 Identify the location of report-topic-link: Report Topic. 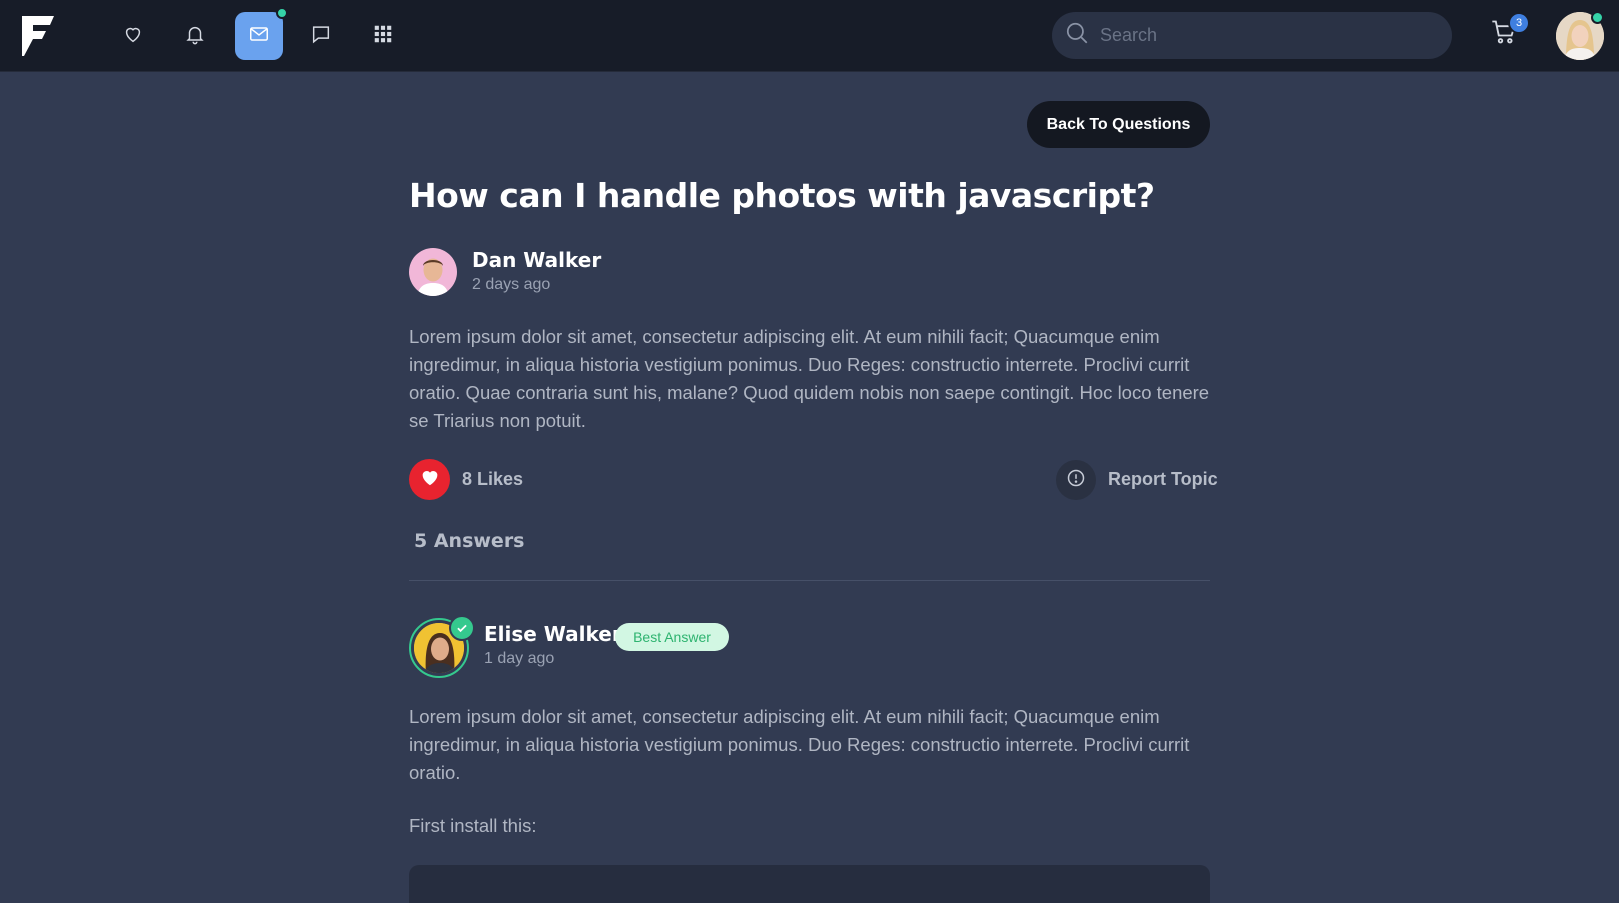
(1163, 479).